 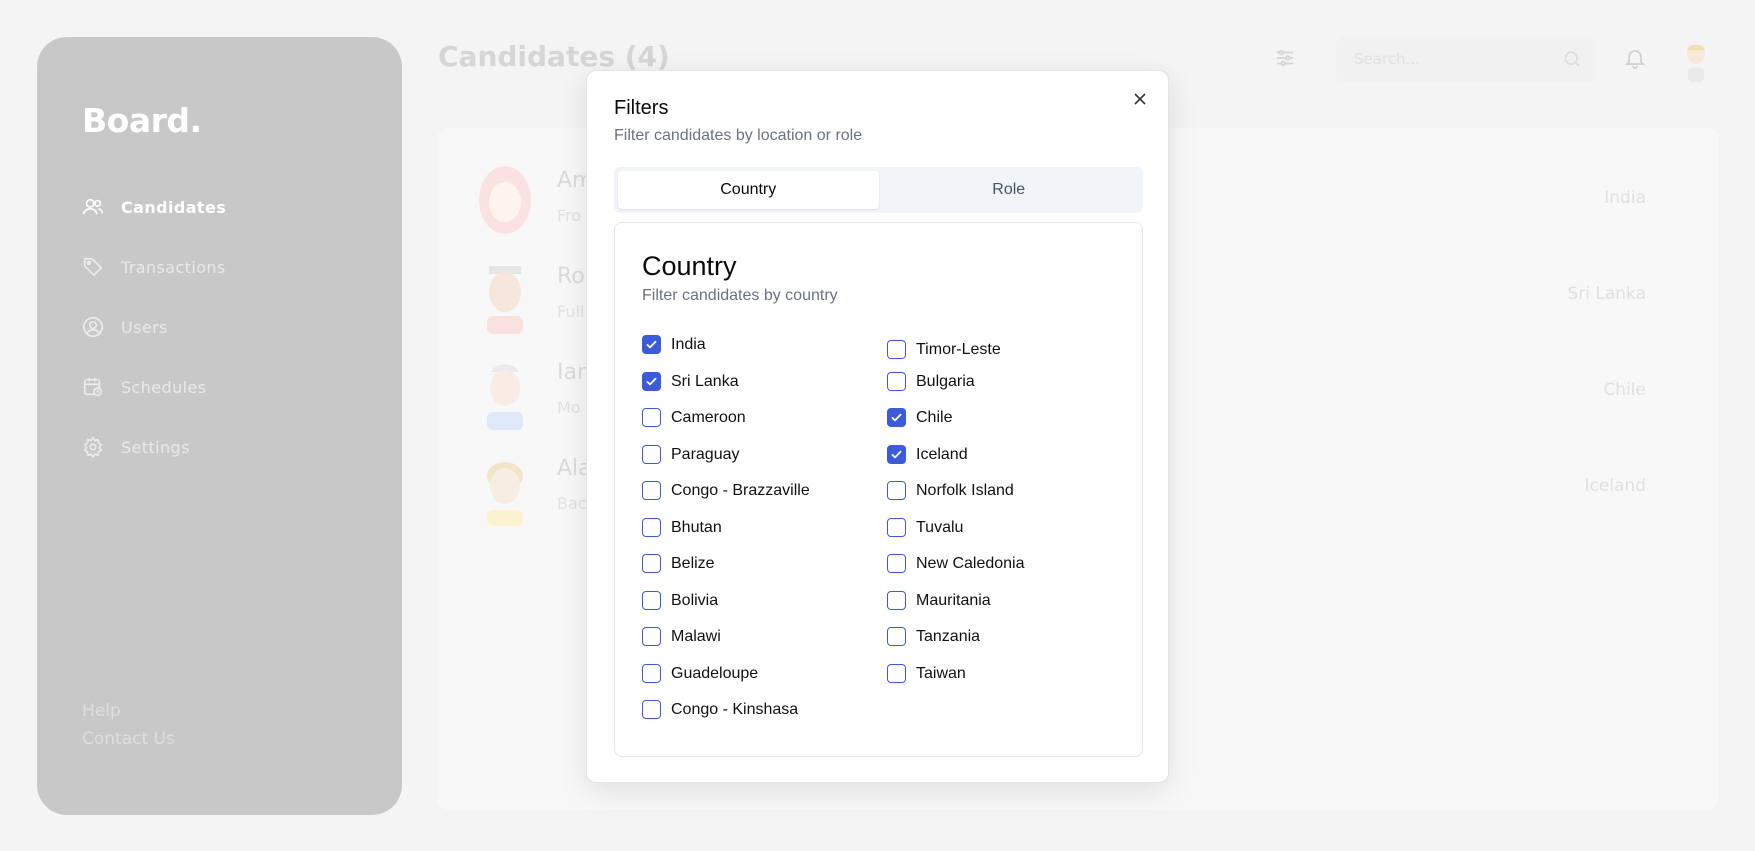 I want to click on country-checkbox-item: Timor-Leste, so click(x=944, y=349).